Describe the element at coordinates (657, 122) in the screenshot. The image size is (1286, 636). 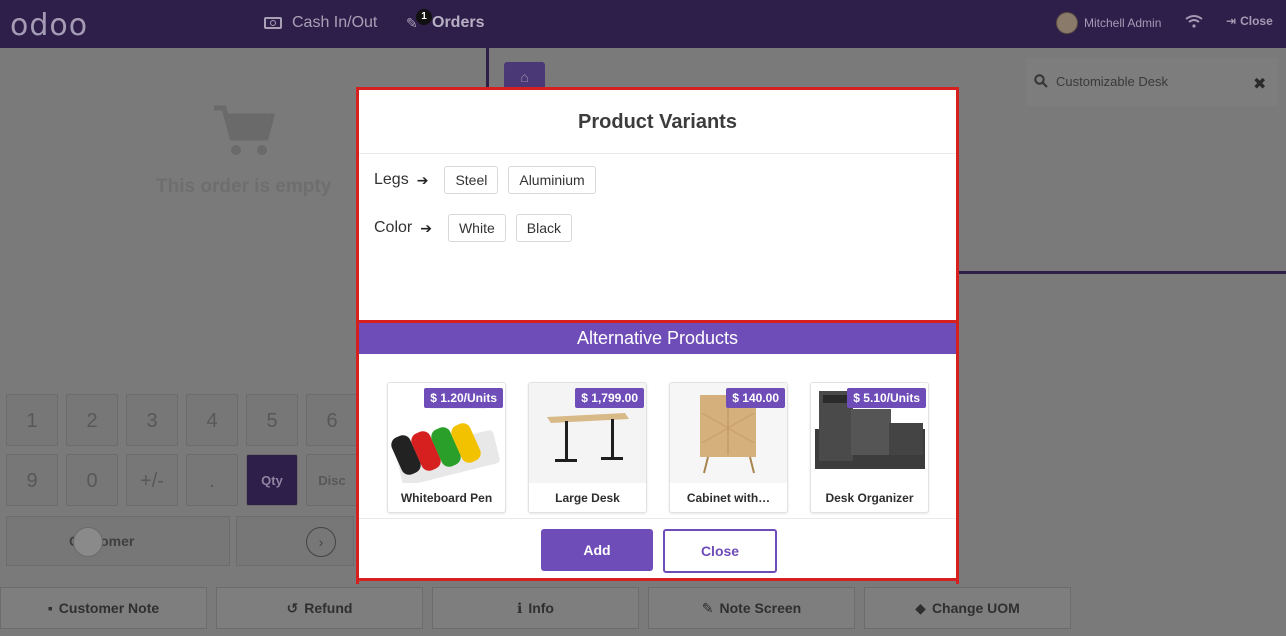
I see `modal-title: Product Variants` at that location.